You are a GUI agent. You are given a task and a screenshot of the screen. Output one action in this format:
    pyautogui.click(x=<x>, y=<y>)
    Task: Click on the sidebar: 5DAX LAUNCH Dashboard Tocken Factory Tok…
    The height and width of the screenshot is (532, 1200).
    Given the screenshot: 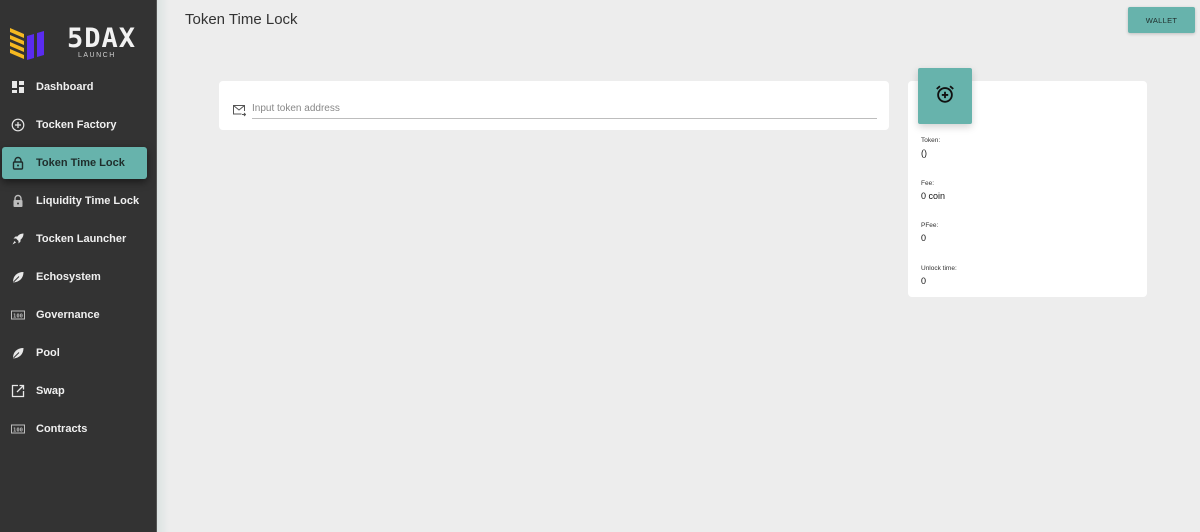 What is the action you would take?
    pyautogui.click(x=78, y=266)
    